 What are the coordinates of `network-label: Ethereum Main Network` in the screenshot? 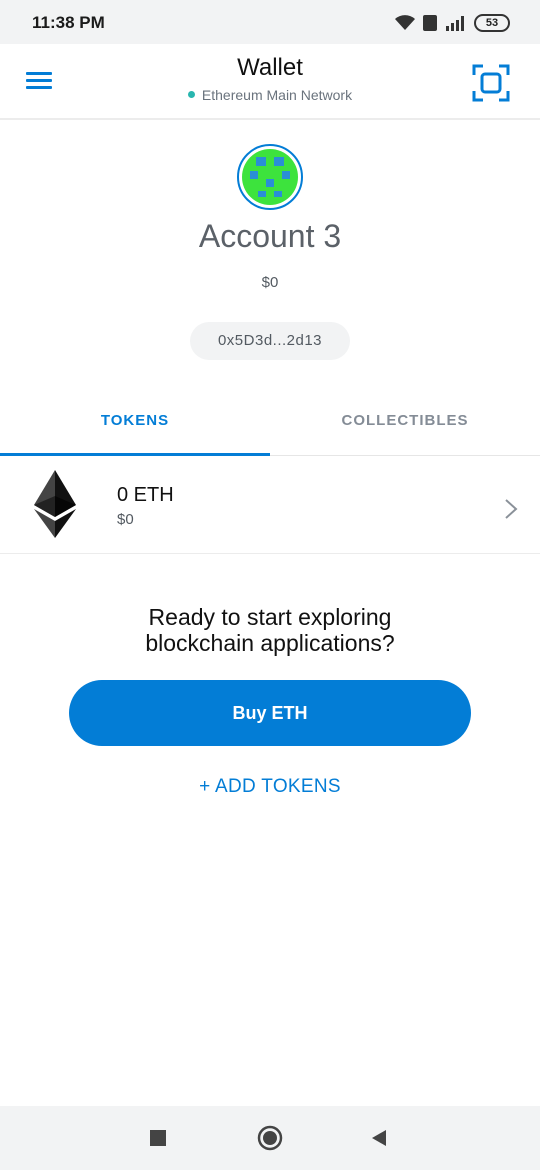 It's located at (277, 95).